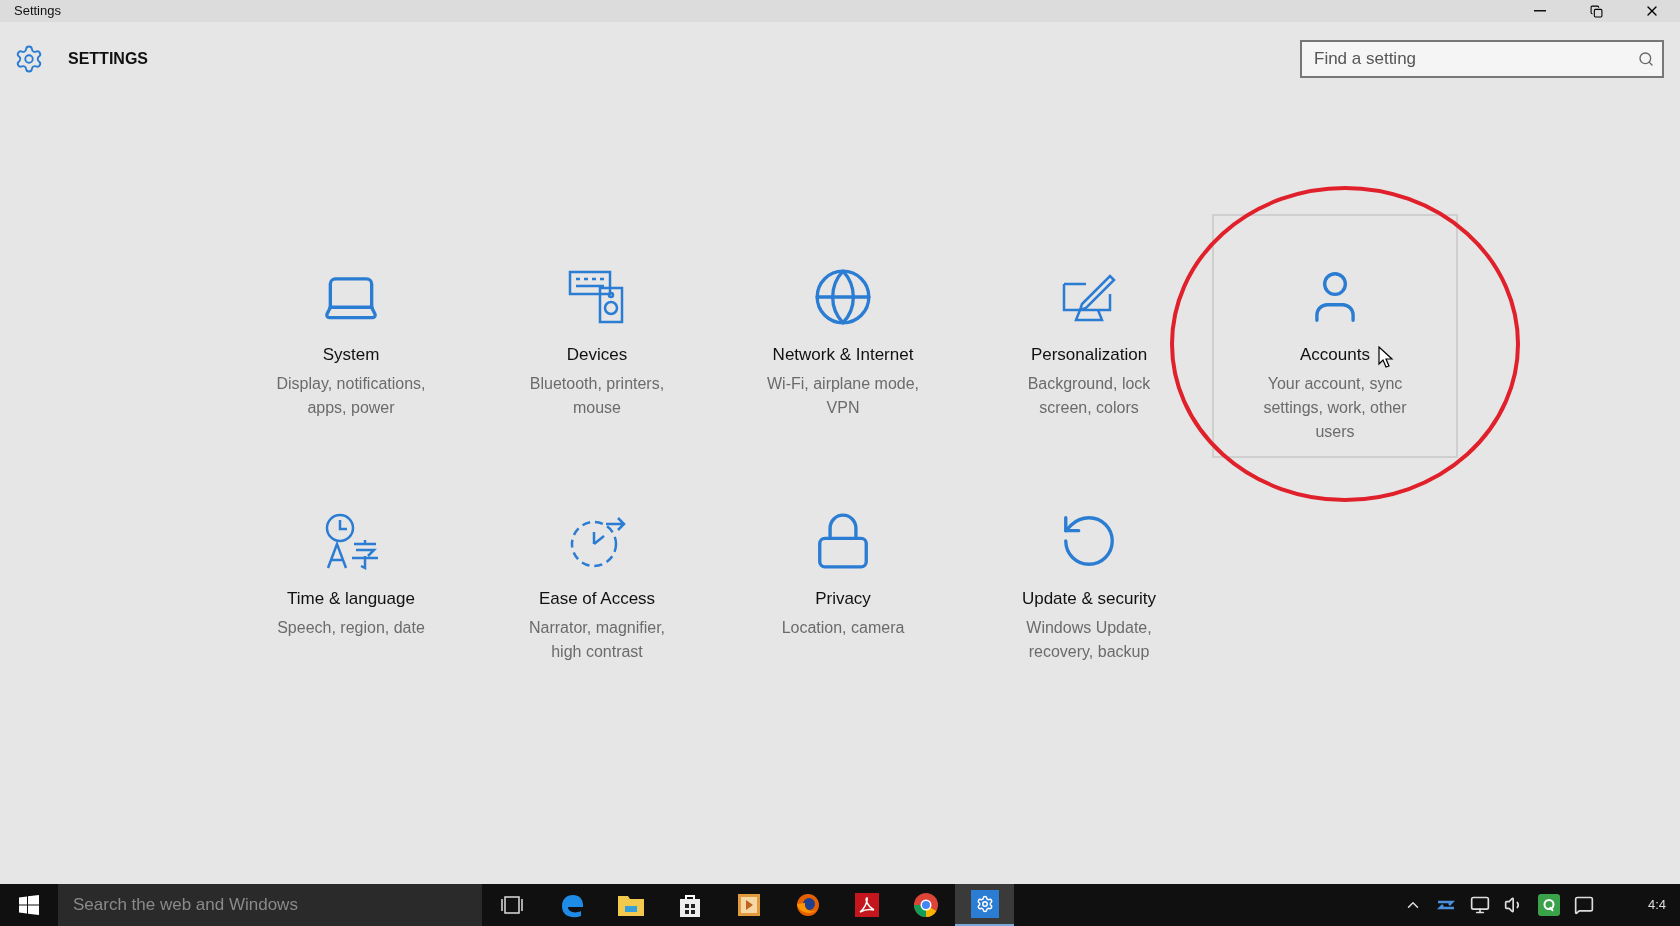 The image size is (1680, 926). I want to click on category-description: Narrator, magnifier, high contrast, so click(597, 639).